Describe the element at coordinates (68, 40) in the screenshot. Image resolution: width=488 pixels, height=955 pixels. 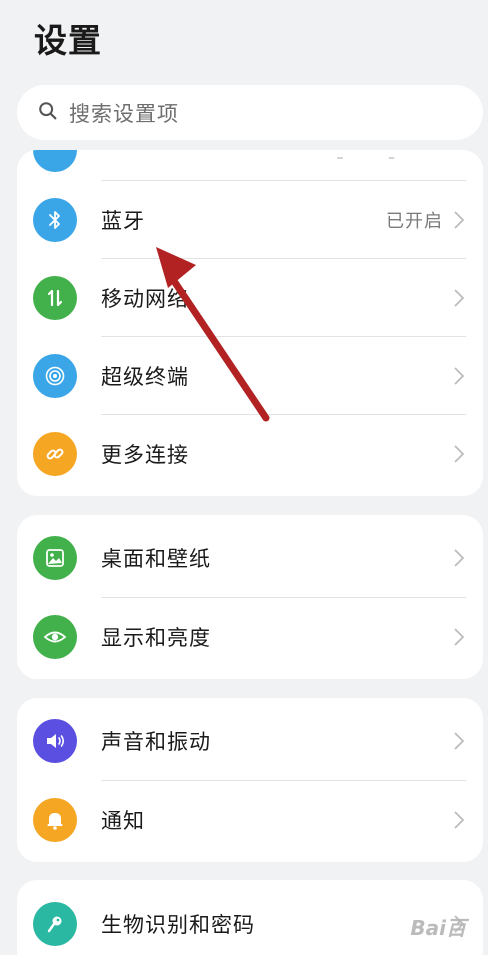
I see `page-title: 设置` at that location.